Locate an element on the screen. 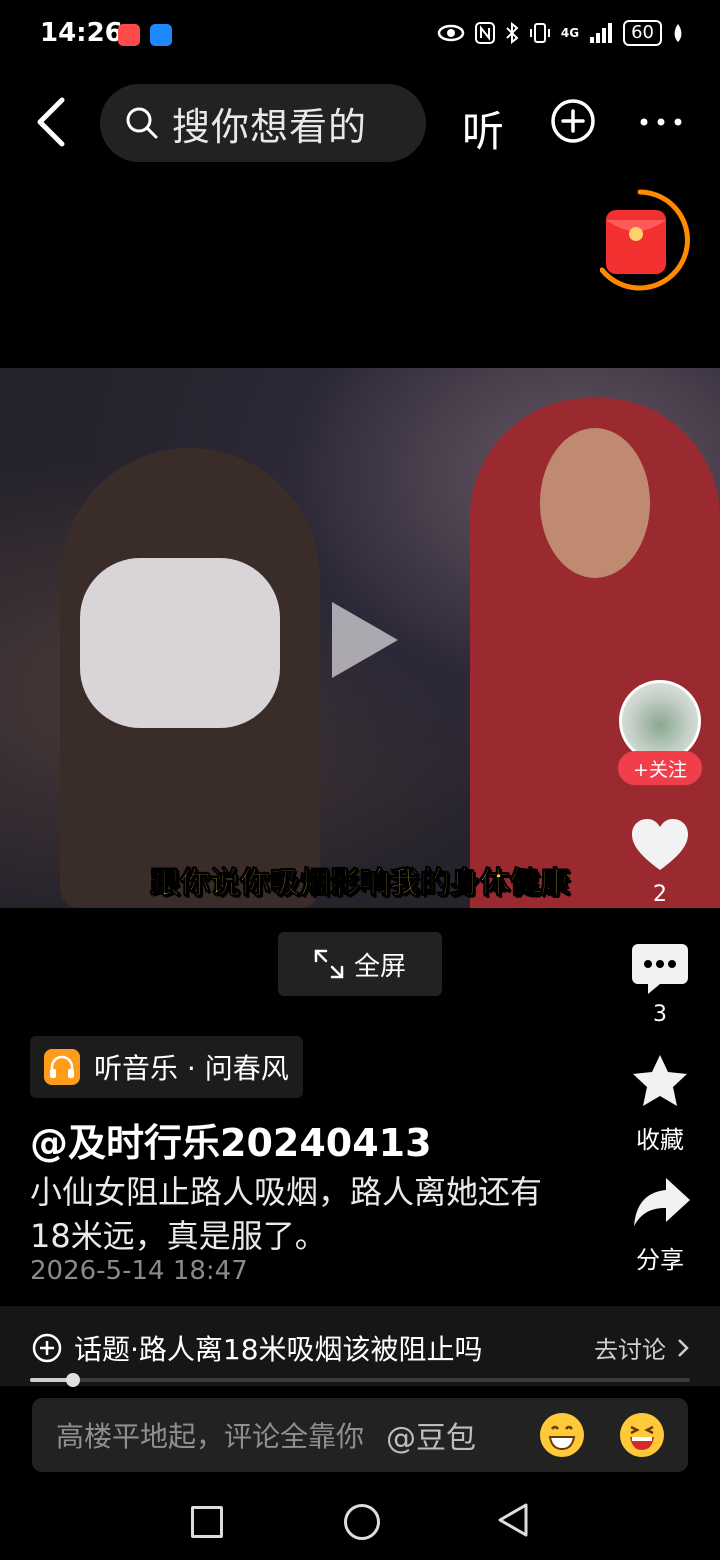 This screenshot has width=720, height=1560. red-packet-icon is located at coordinates (645, 240).